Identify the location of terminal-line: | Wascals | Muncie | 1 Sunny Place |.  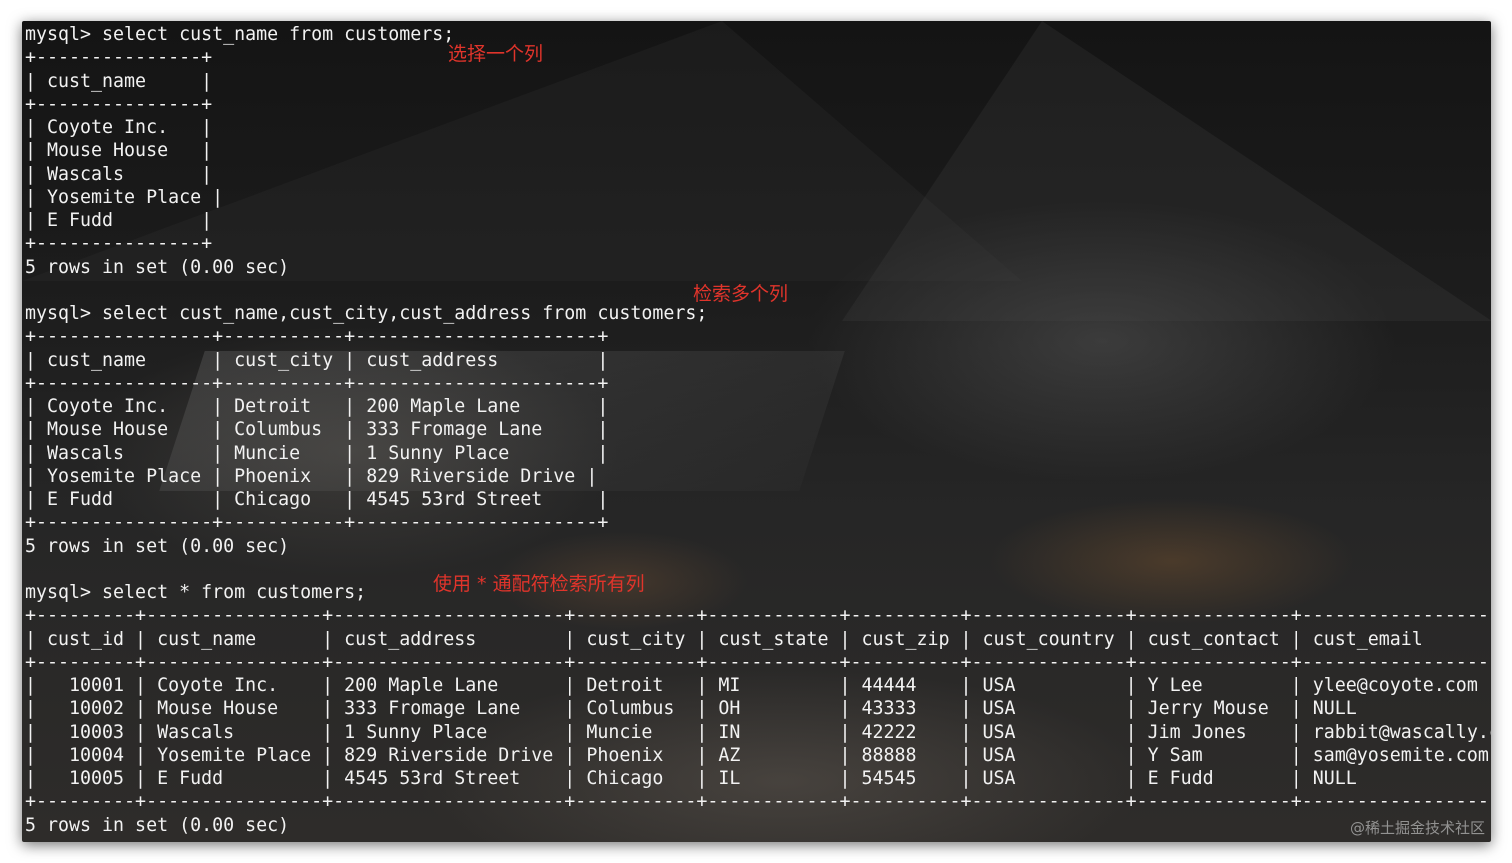
(317, 453).